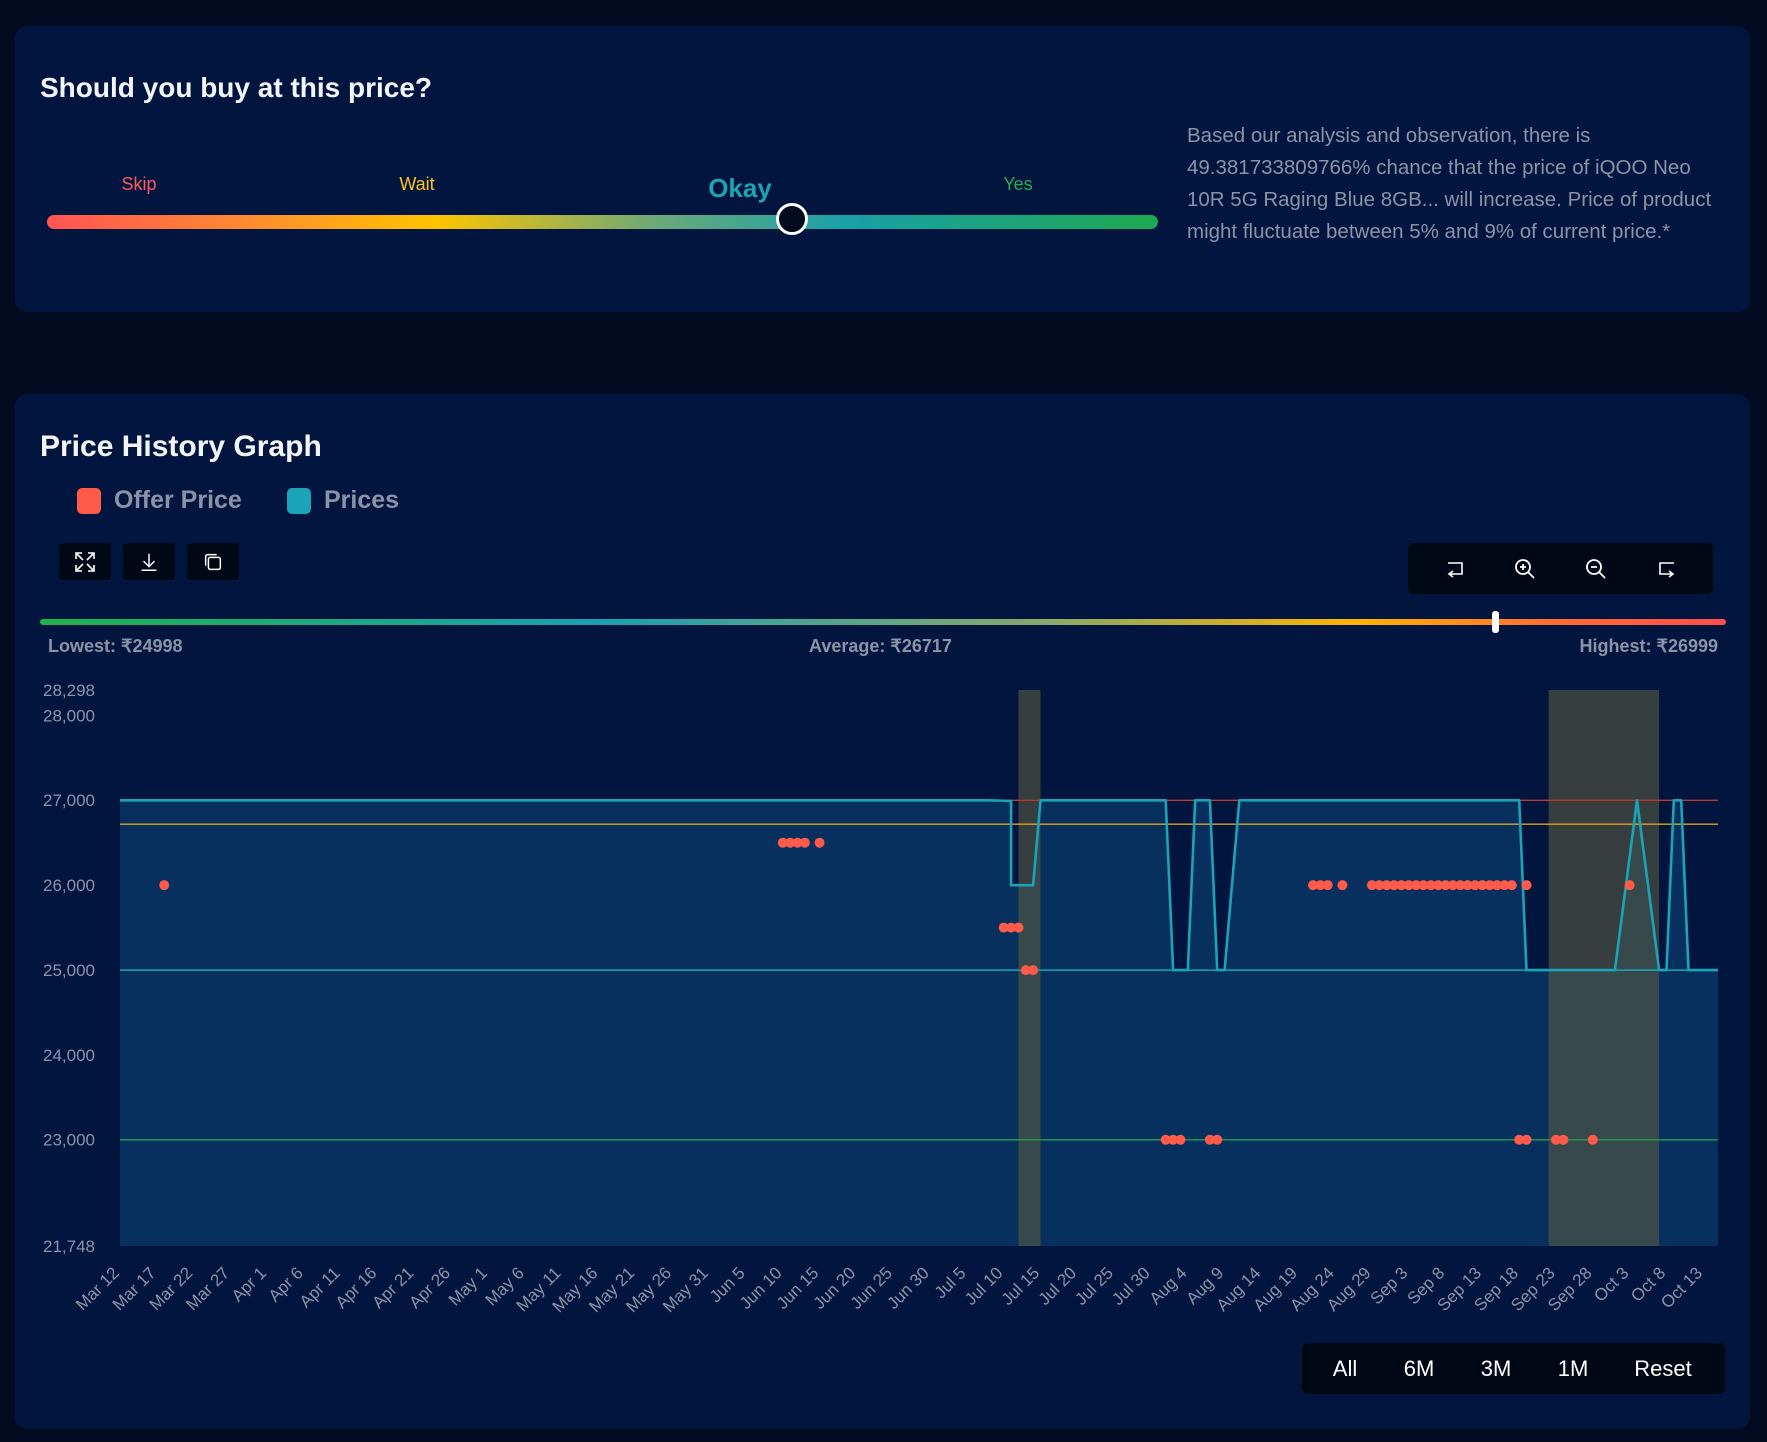 This screenshot has width=1767, height=1442. I want to click on x-tick-label: May 1, so click(468, 1286).